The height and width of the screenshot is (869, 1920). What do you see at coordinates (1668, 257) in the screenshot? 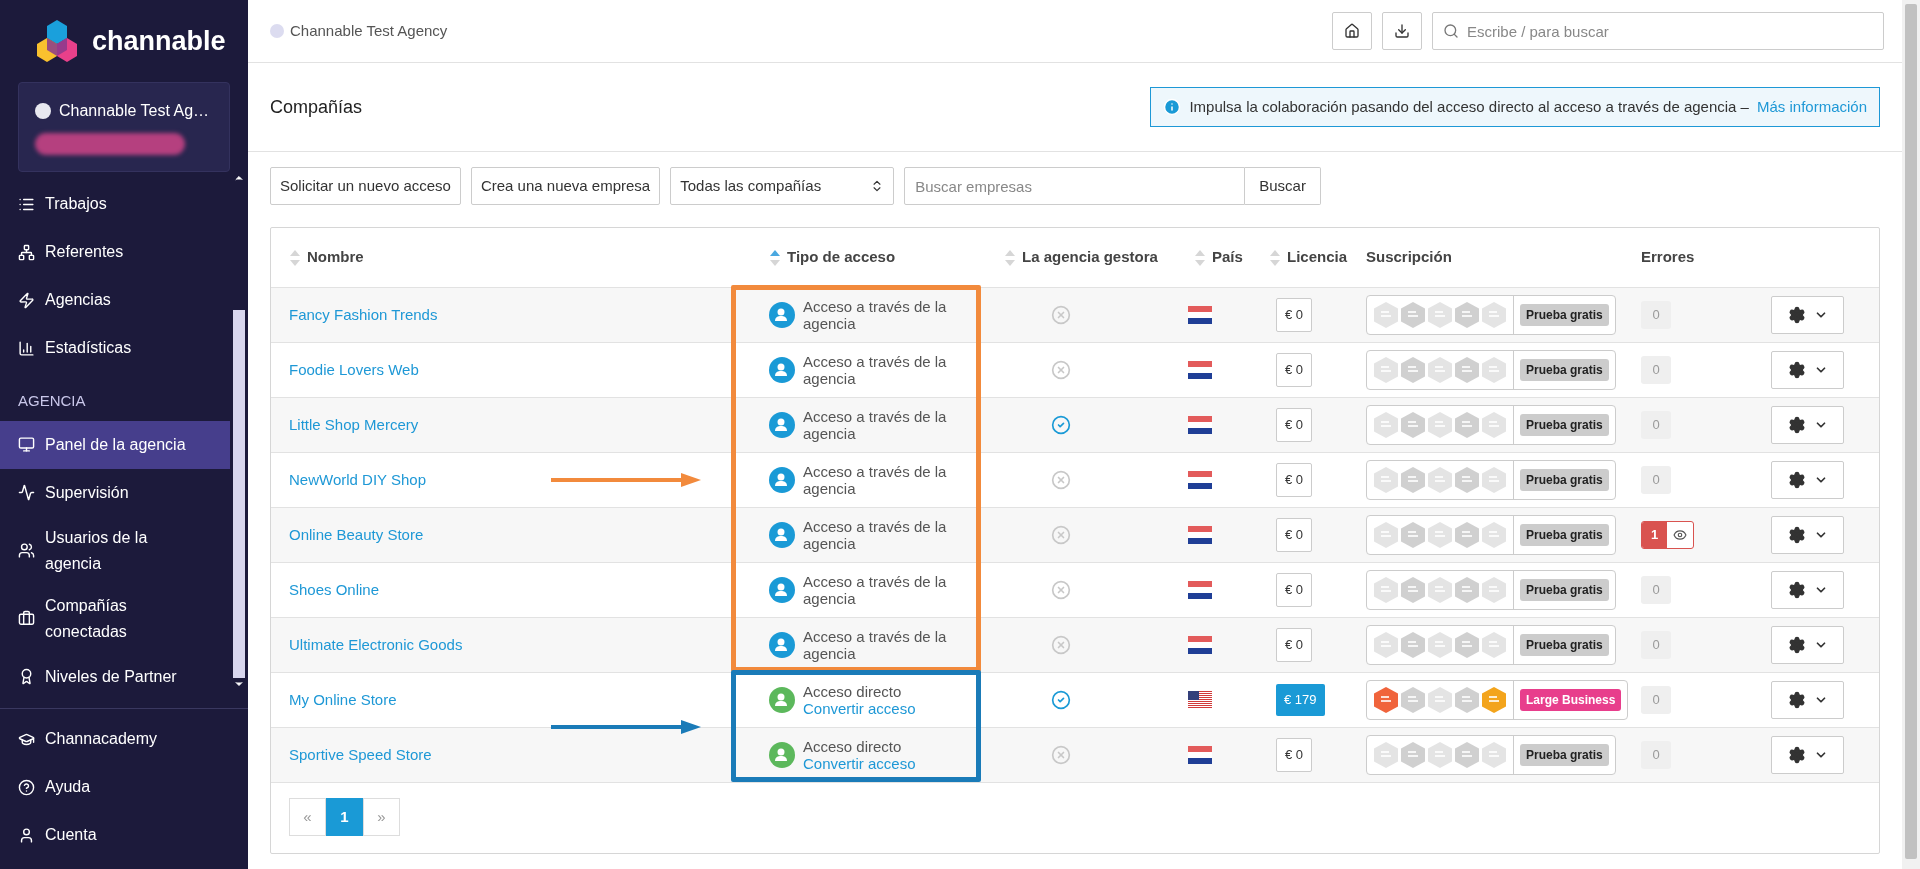
I see `column-header: Errores` at bounding box center [1668, 257].